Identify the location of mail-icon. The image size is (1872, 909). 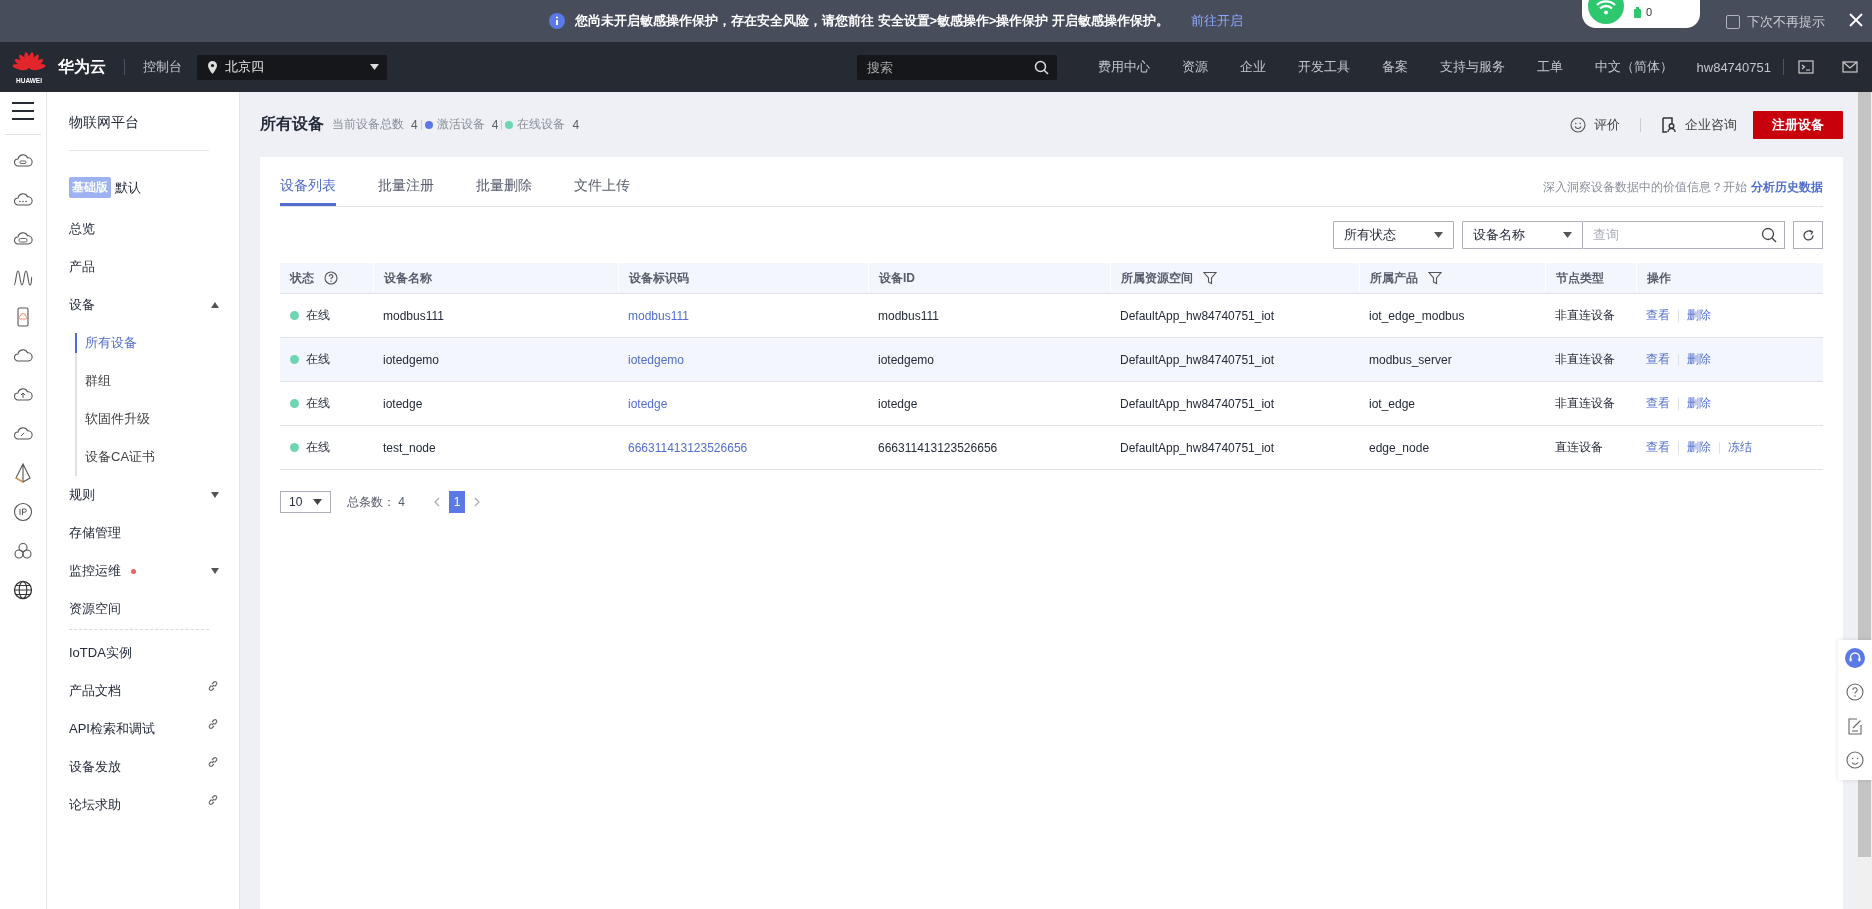
(1850, 67).